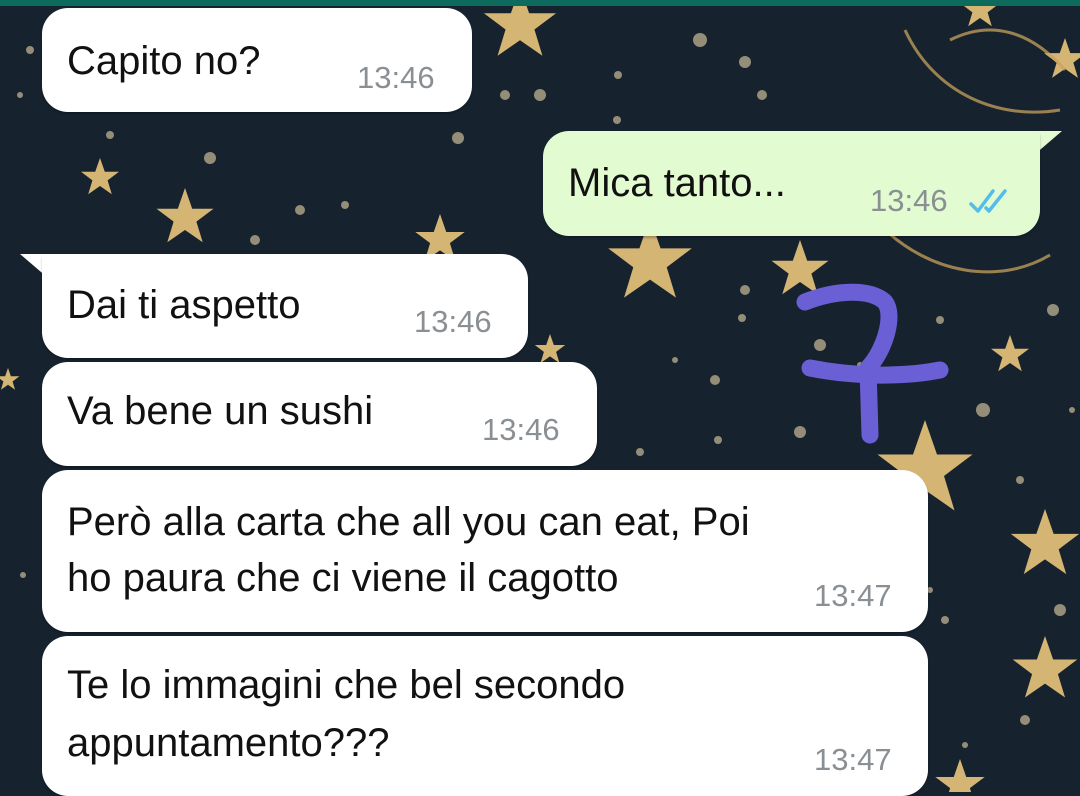  What do you see at coordinates (872, 363) in the screenshot?
I see `purple-number-seven-scribble` at bounding box center [872, 363].